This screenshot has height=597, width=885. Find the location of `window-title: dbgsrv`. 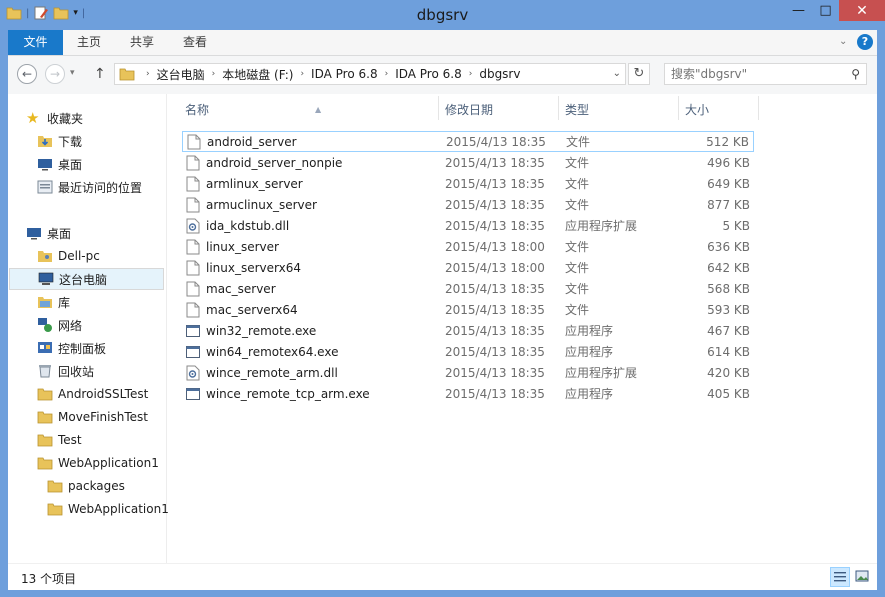

window-title: dbgsrv is located at coordinates (442, 15).